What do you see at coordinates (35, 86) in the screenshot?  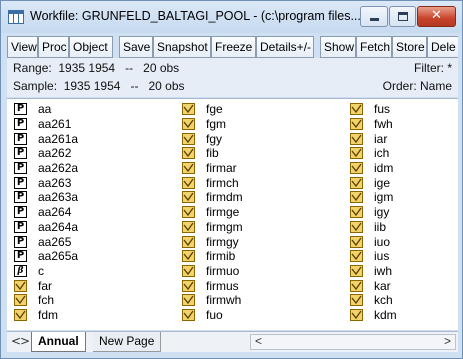 I see `sample-label: Sample:` at bounding box center [35, 86].